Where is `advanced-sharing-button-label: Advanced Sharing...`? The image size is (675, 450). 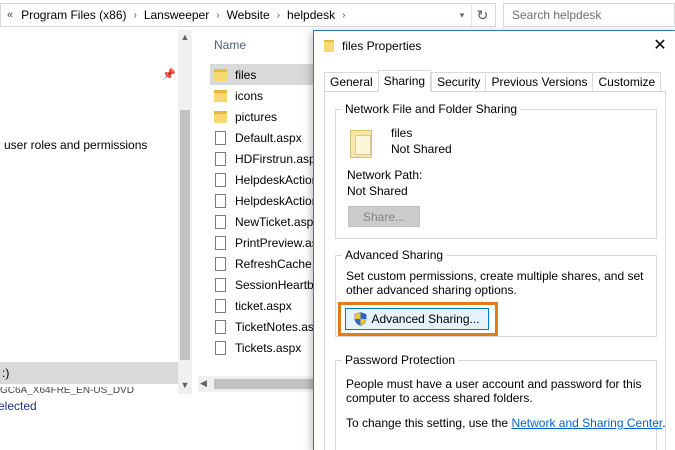 advanced-sharing-button-label: Advanced Sharing... is located at coordinates (425, 319).